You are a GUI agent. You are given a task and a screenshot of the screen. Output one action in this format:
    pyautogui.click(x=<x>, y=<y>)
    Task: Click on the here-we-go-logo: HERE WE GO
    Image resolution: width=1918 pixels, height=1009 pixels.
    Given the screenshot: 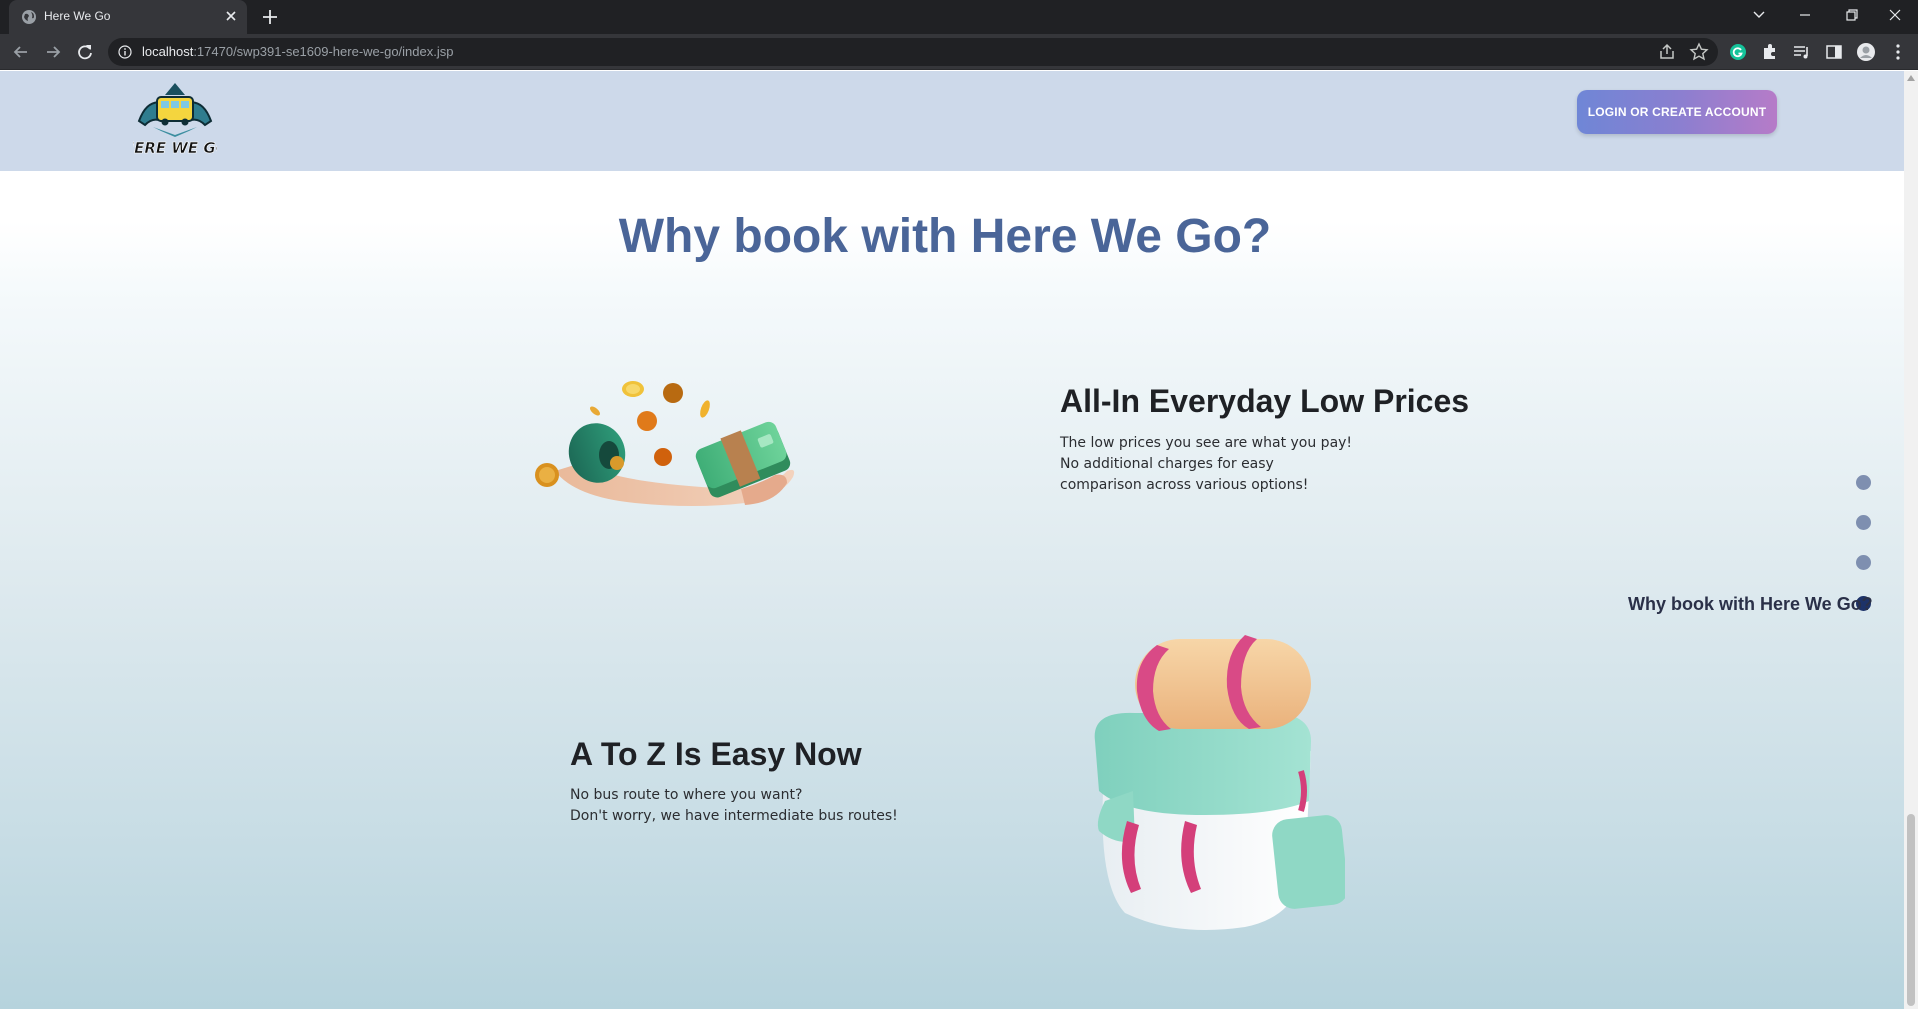 What is the action you would take?
    pyautogui.click(x=175, y=119)
    